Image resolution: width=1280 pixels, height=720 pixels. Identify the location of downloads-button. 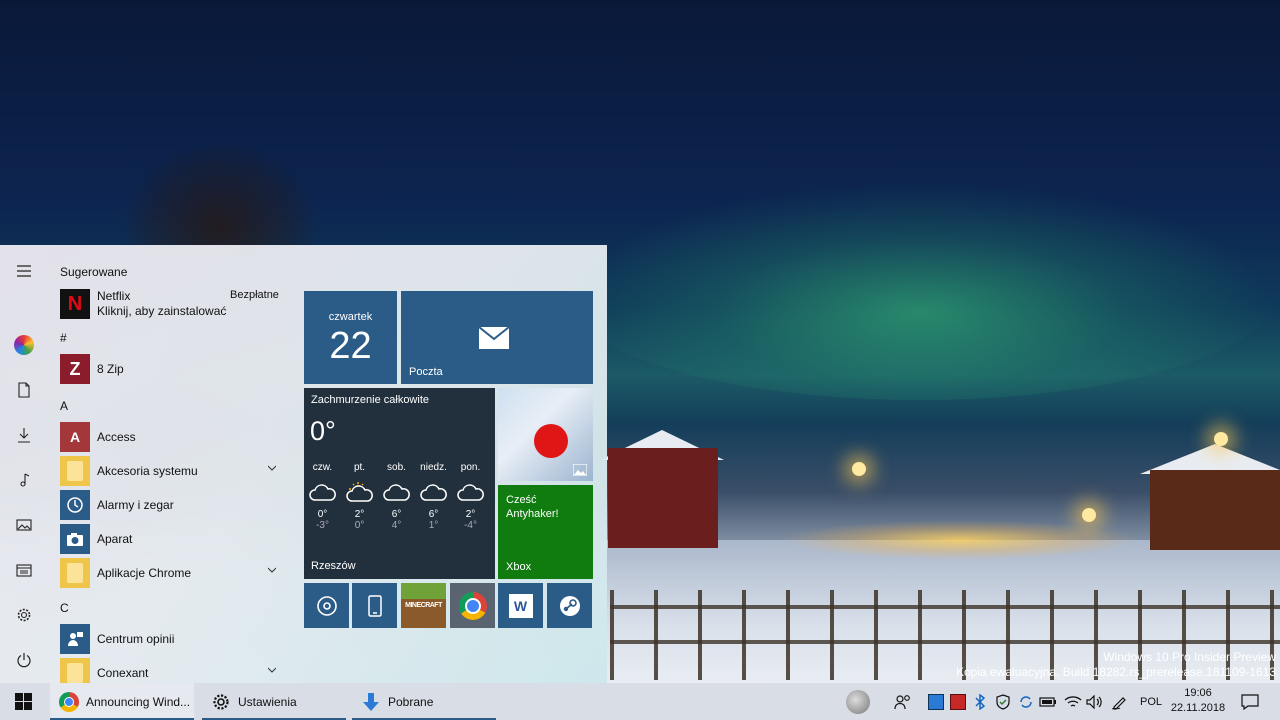
(24, 435).